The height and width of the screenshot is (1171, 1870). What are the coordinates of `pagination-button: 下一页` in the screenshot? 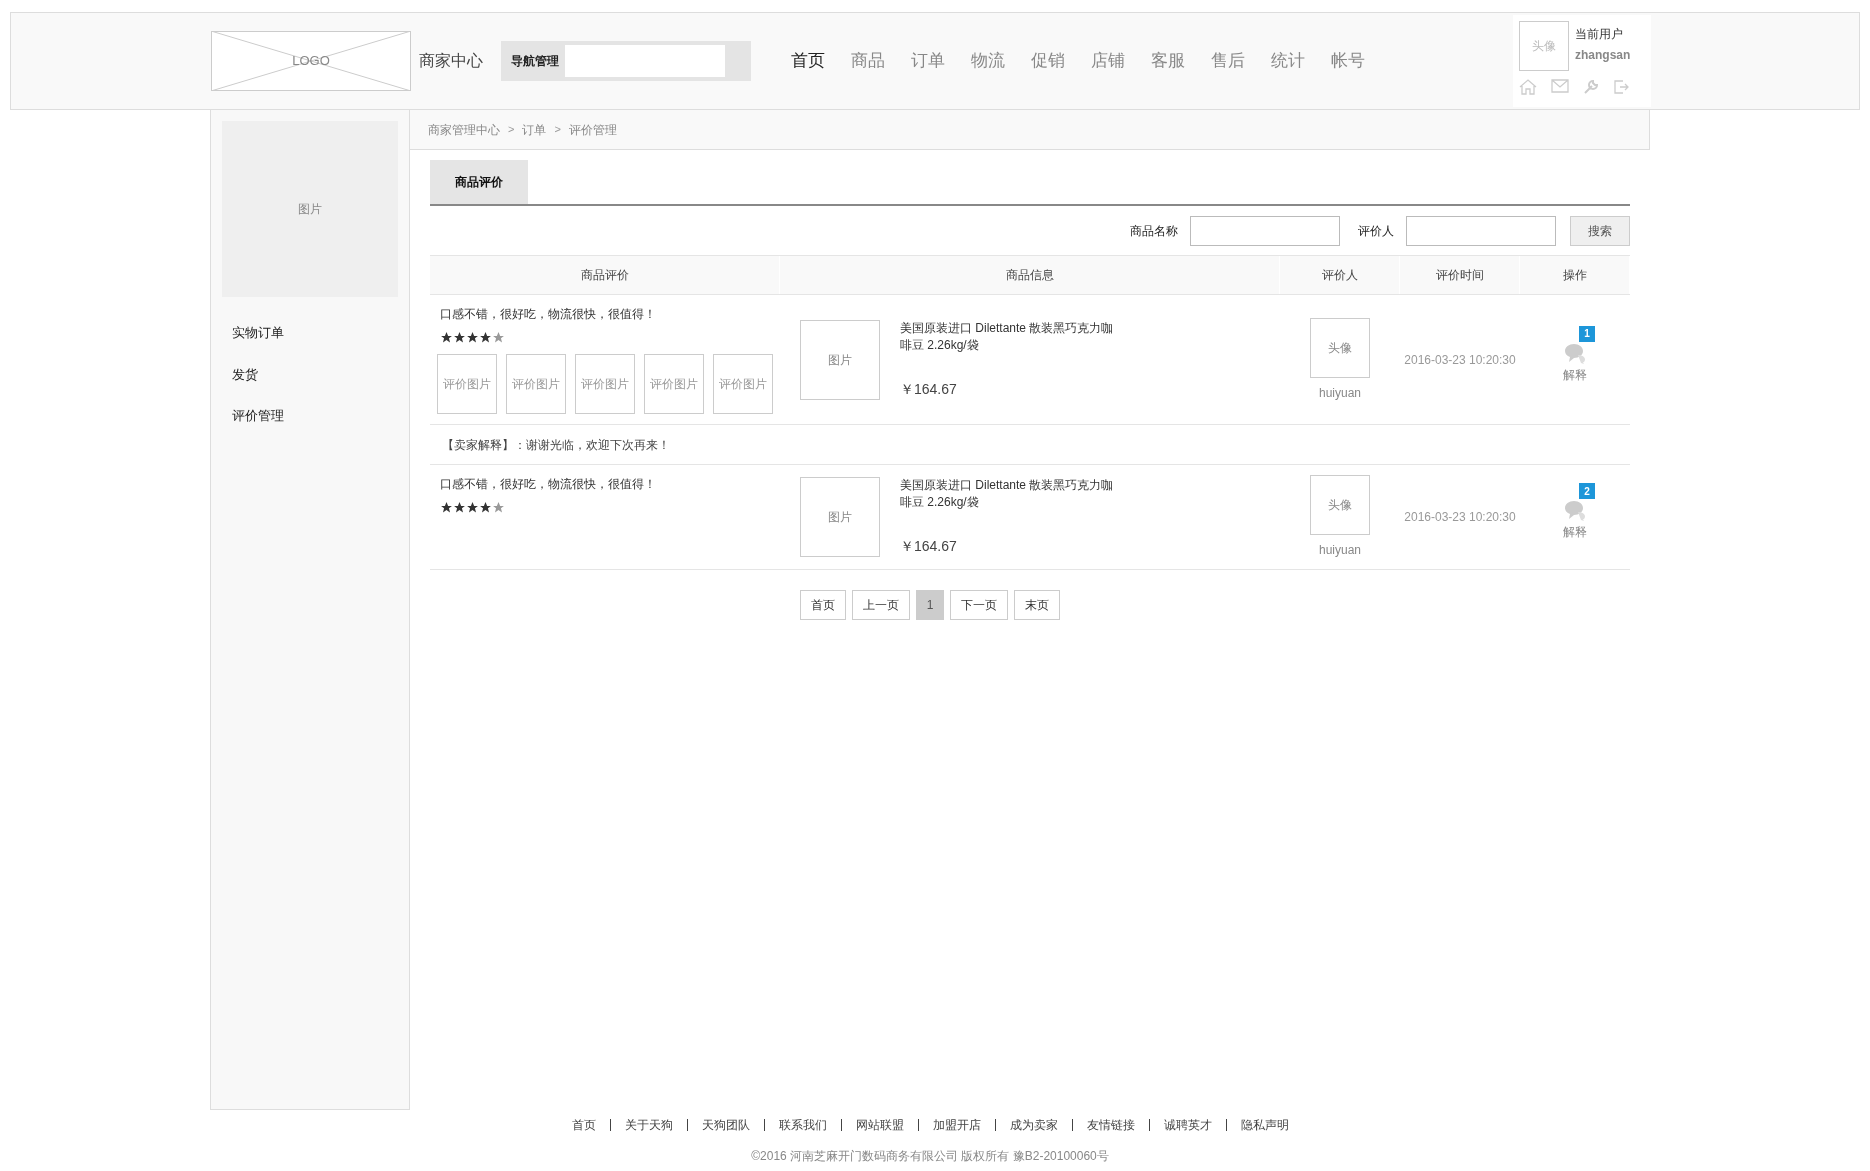 It's located at (979, 605).